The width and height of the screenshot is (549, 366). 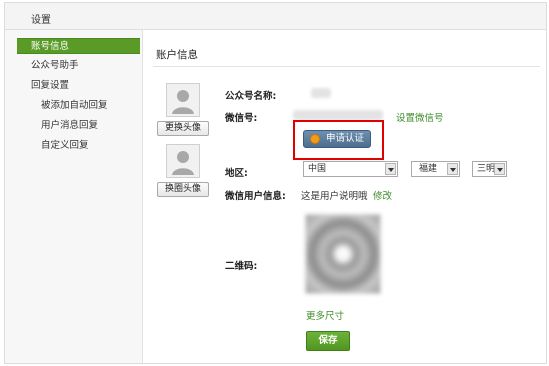 I want to click on country-select: 中国, so click(x=350, y=169).